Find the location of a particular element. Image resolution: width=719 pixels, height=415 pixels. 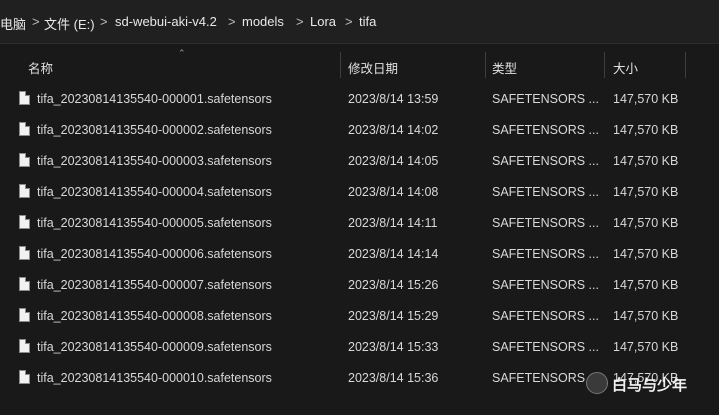

wechat-logo-icon is located at coordinates (597, 383).